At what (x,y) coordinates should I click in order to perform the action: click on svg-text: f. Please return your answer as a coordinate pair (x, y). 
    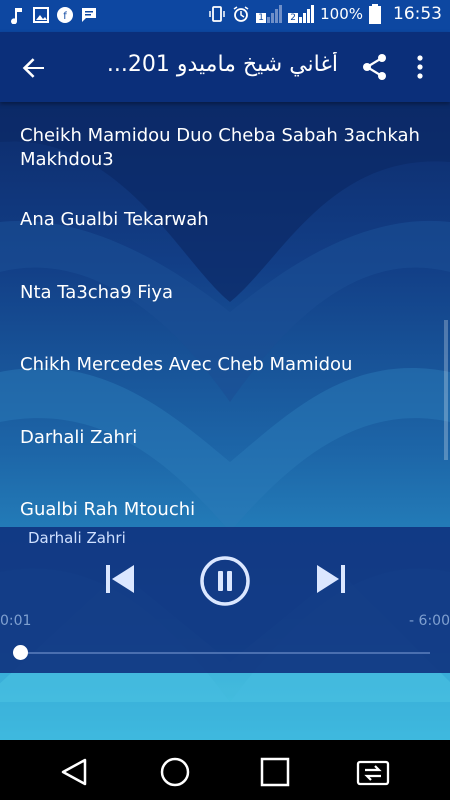
    Looking at the image, I should click on (65, 16).